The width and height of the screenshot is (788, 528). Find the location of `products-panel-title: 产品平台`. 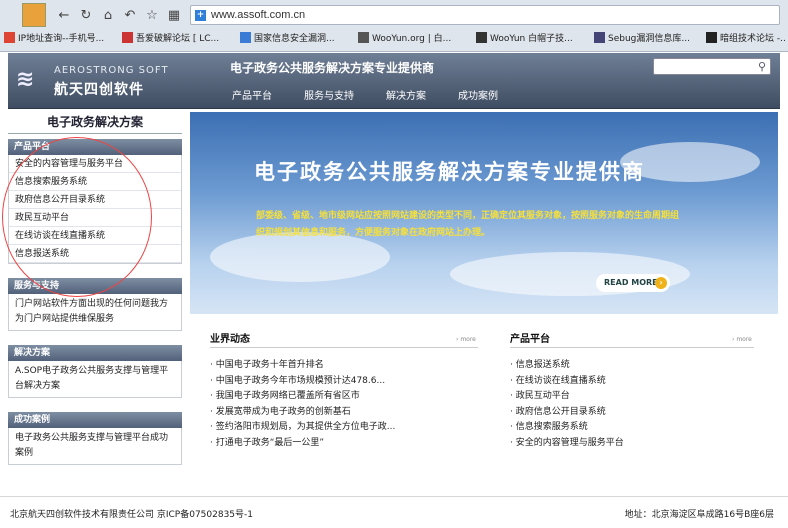

products-panel-title: 产品平台 is located at coordinates (632, 339).